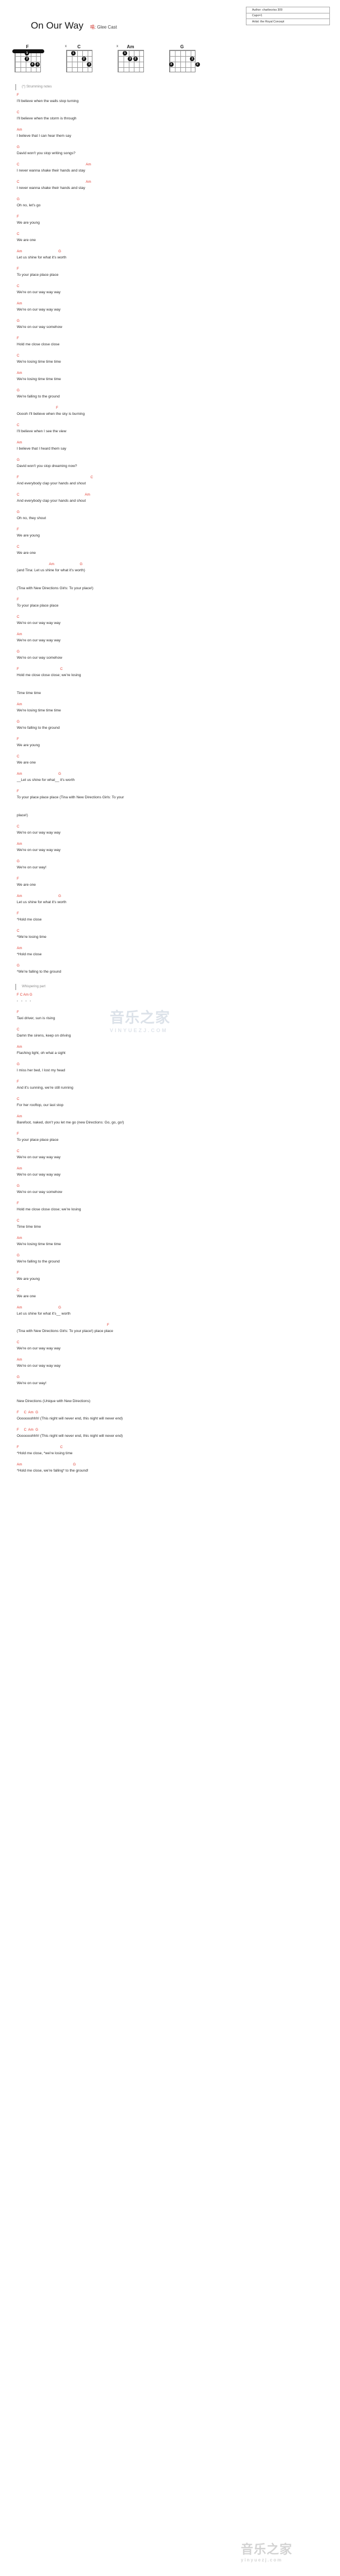 This screenshot has height=2576, width=340. Describe the element at coordinates (182, 46) in the screenshot. I see `chord-name: G` at that location.